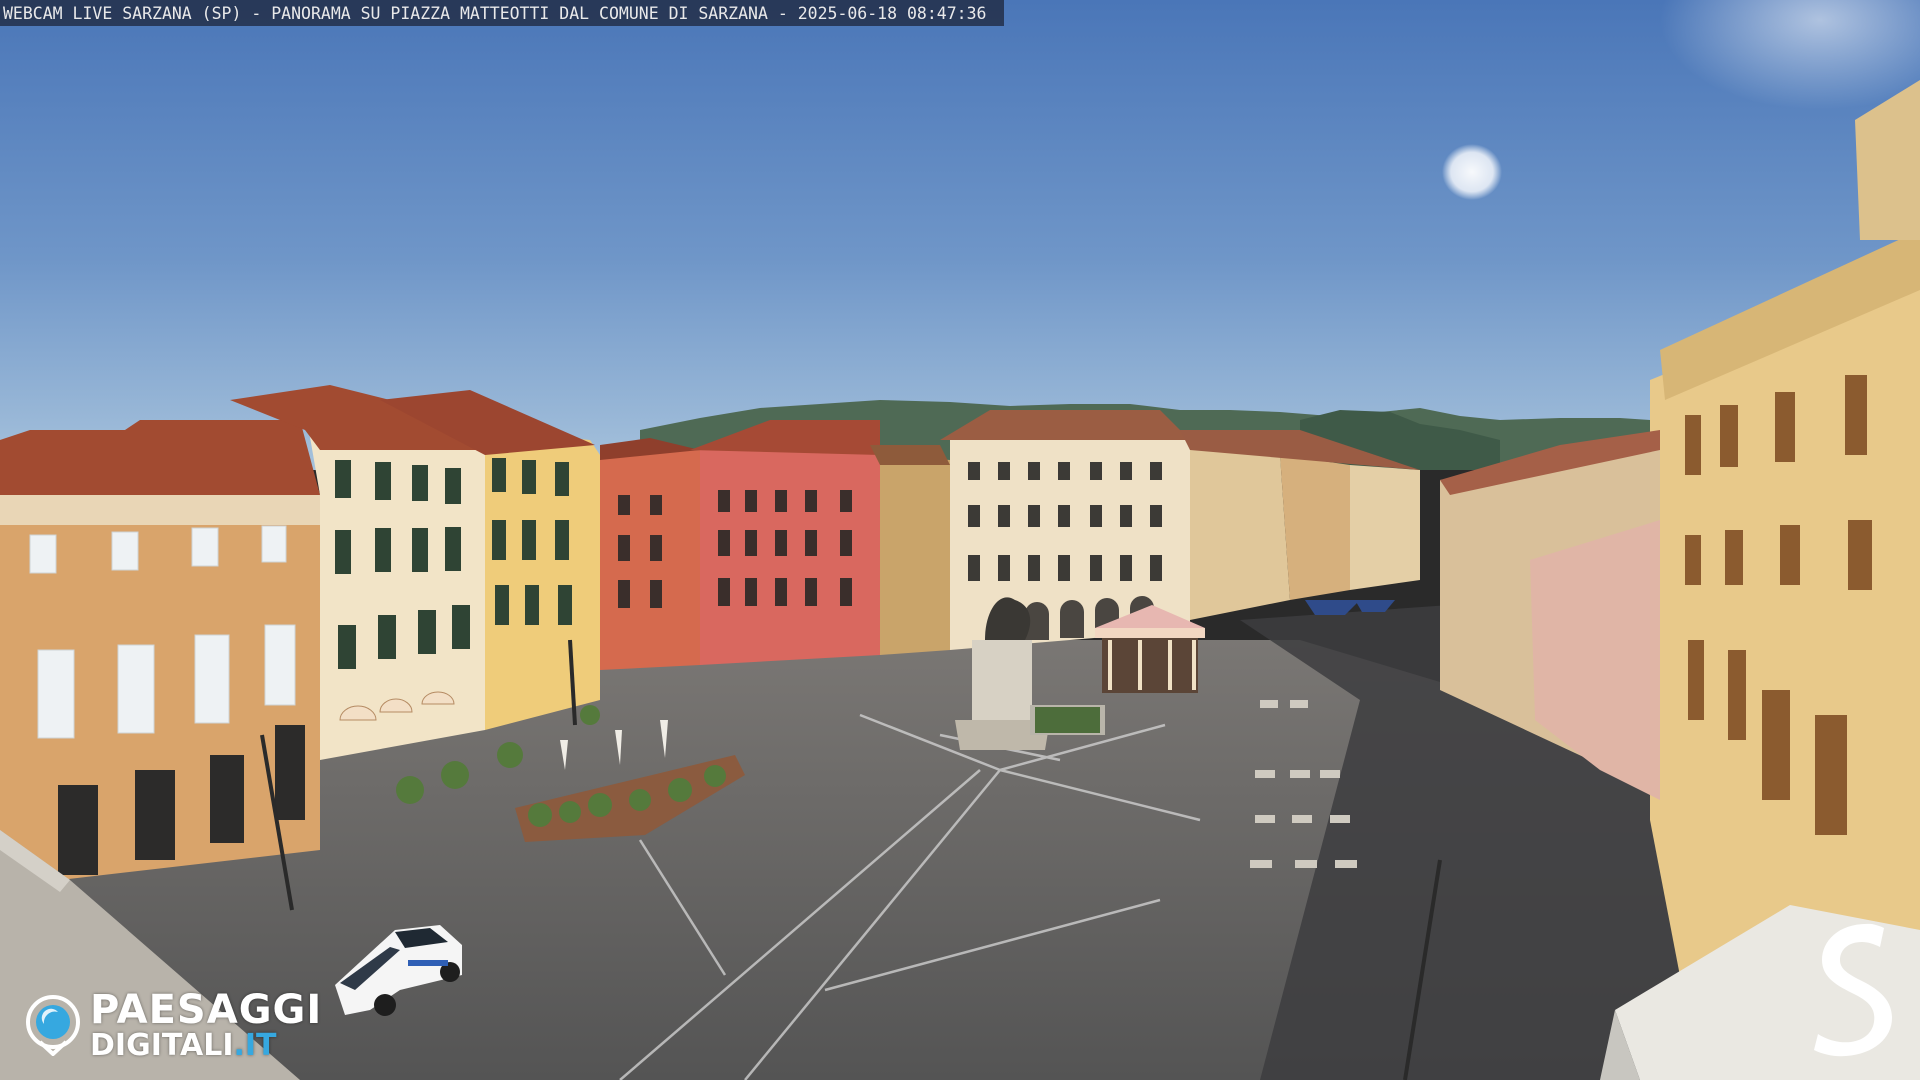  What do you see at coordinates (162, 1045) in the screenshot?
I see `logo-line2-word: DIGITALI` at bounding box center [162, 1045].